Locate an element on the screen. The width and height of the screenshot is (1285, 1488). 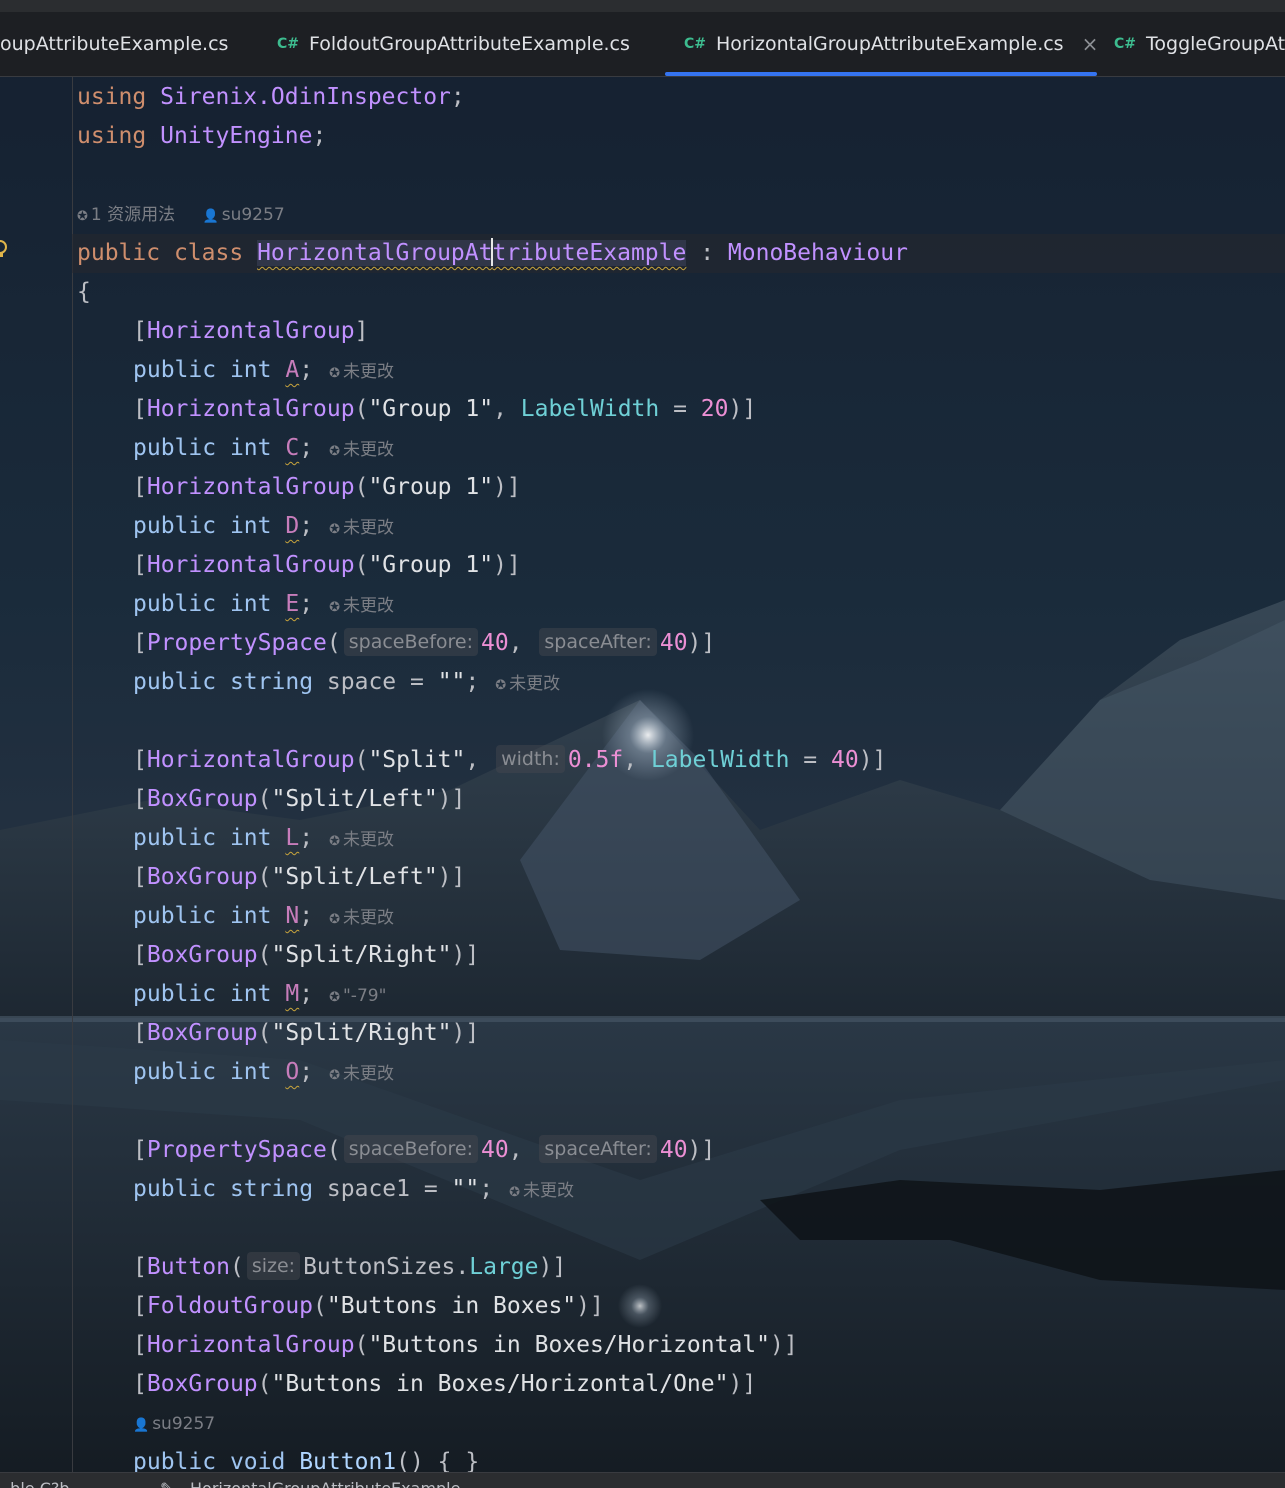
code-line: using Sirenix.OdinInspector; is located at coordinates (271, 97).